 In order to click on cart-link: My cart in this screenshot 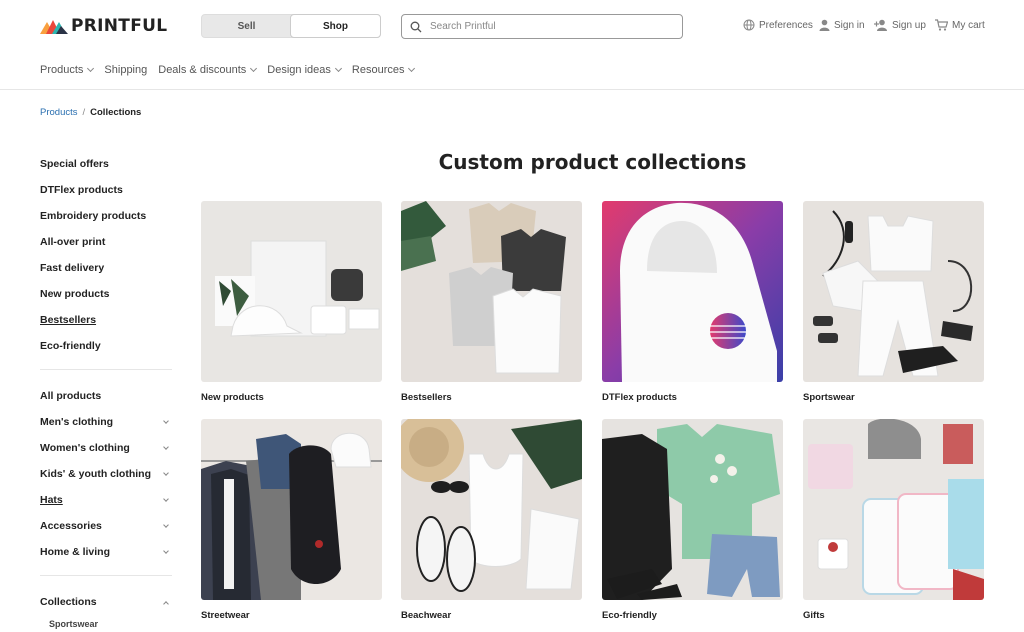, I will do `click(960, 25)`.